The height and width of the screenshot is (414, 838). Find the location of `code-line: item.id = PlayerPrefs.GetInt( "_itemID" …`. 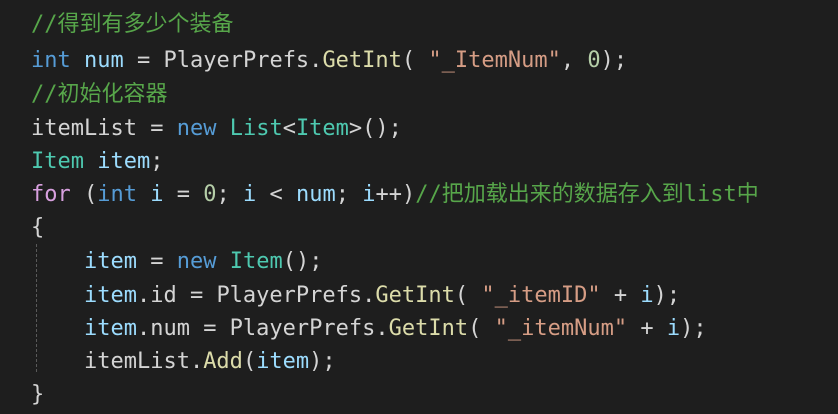

code-line: item.id = PlayerPrefs.GetInt( "_itemID" … is located at coordinates (355, 295).